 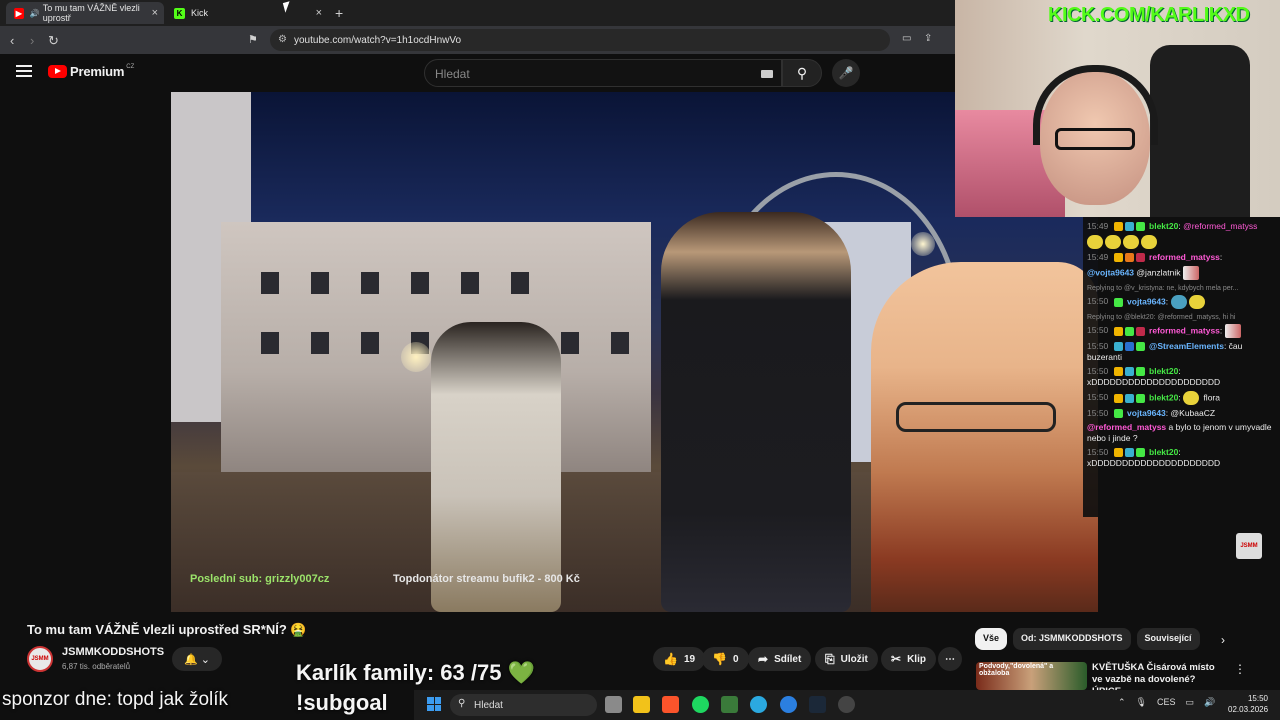 What do you see at coordinates (32, 40) in the screenshot?
I see `forward-icon: ›` at bounding box center [32, 40].